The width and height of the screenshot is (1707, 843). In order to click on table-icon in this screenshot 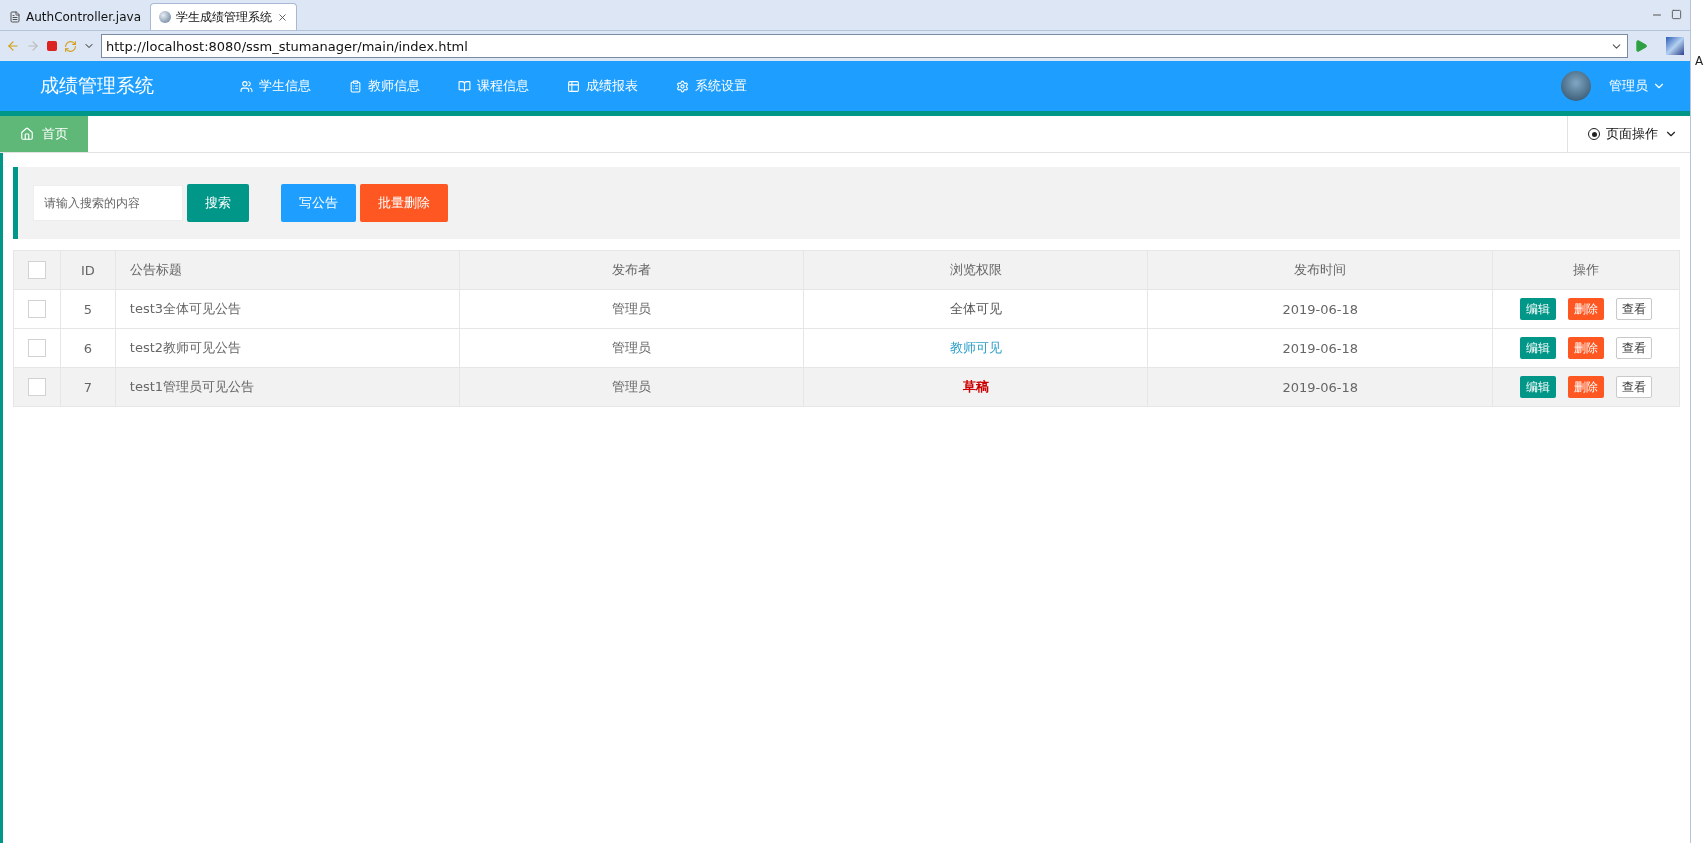, I will do `click(573, 86)`.